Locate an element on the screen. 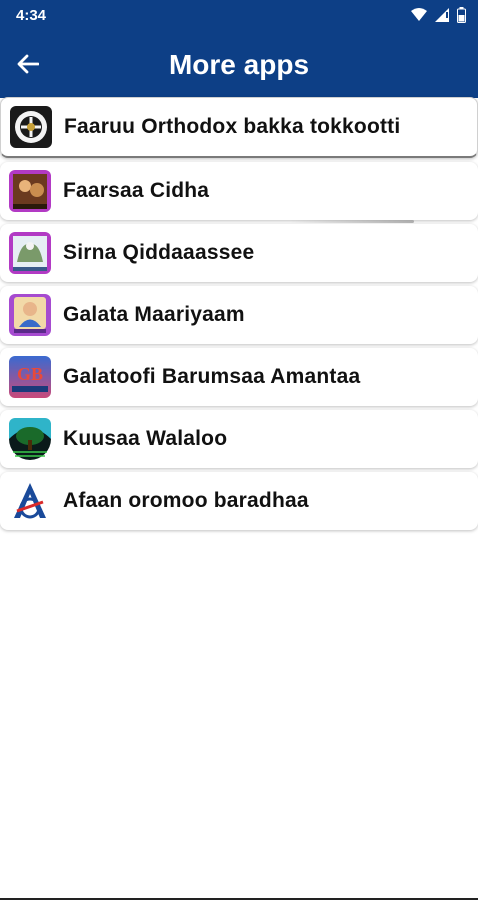  app-label: Faarsaa Cidha is located at coordinates (136, 190).